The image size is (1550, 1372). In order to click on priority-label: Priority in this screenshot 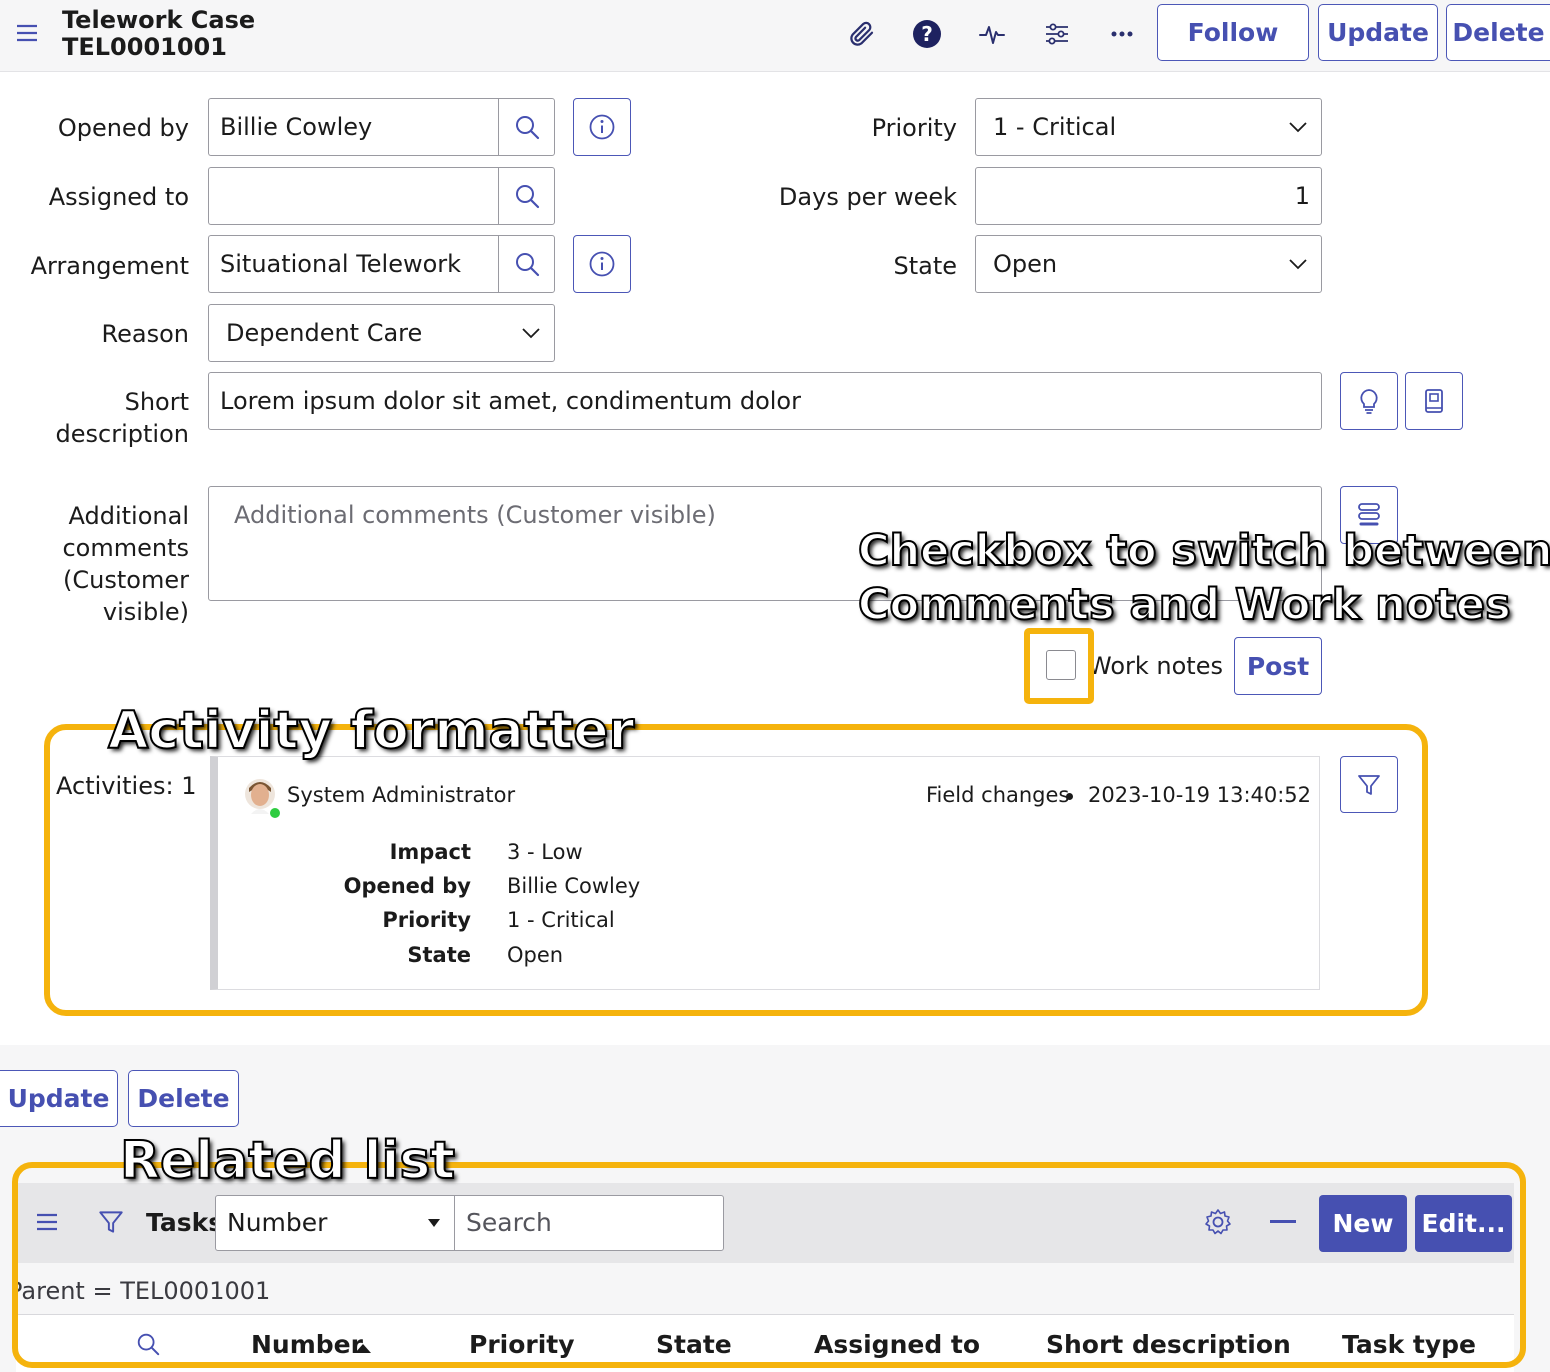, I will do `click(914, 128)`.